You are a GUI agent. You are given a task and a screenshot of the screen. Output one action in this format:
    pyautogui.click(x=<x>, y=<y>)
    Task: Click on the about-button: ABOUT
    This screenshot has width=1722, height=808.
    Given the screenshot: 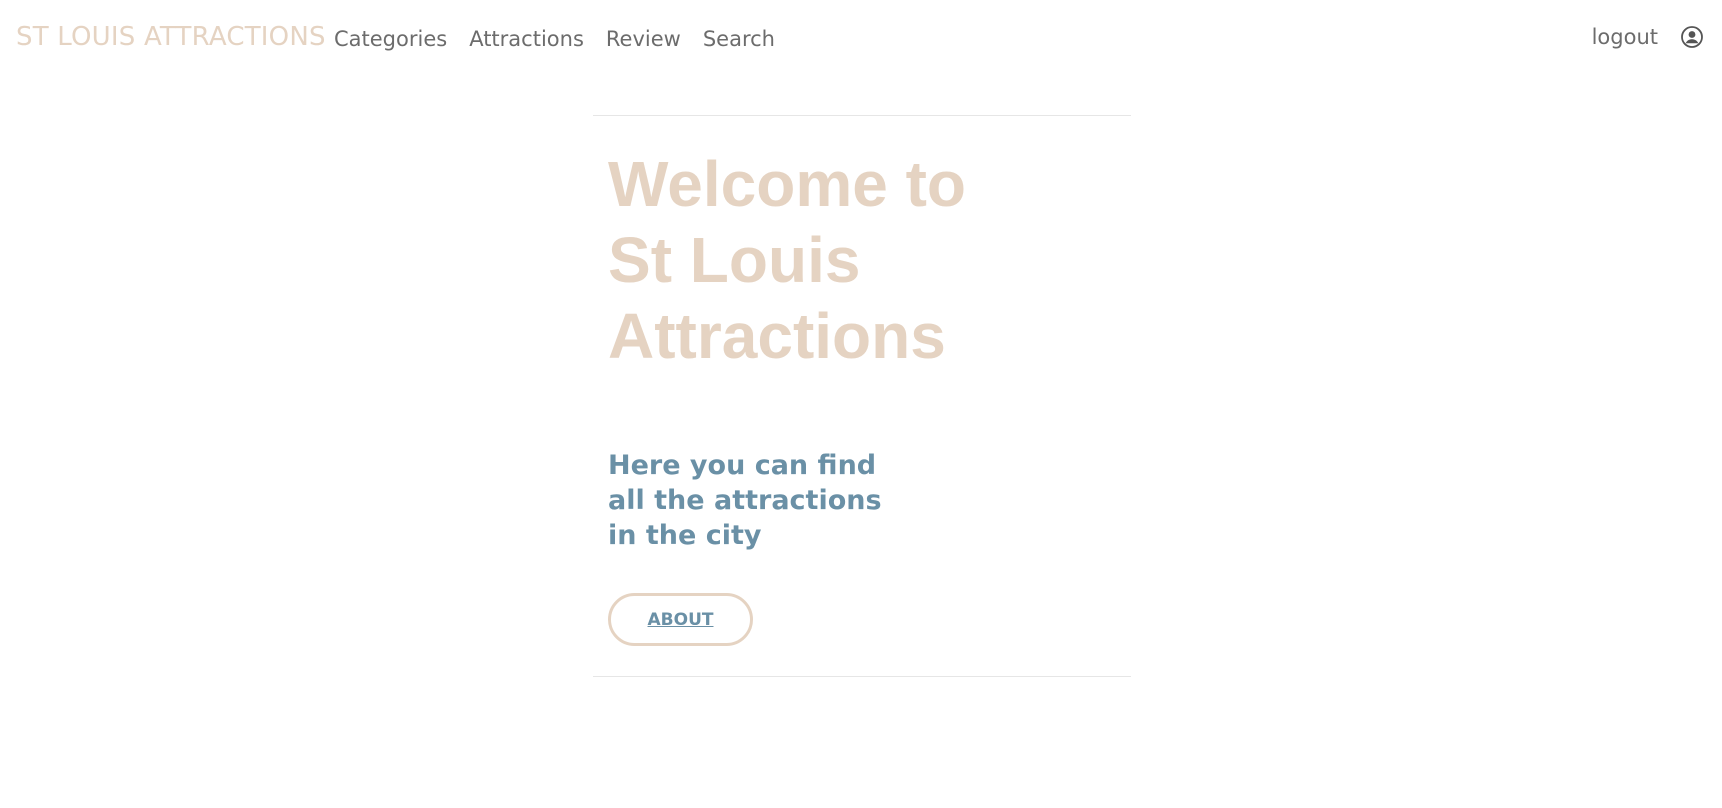 What is the action you would take?
    pyautogui.click(x=680, y=619)
    